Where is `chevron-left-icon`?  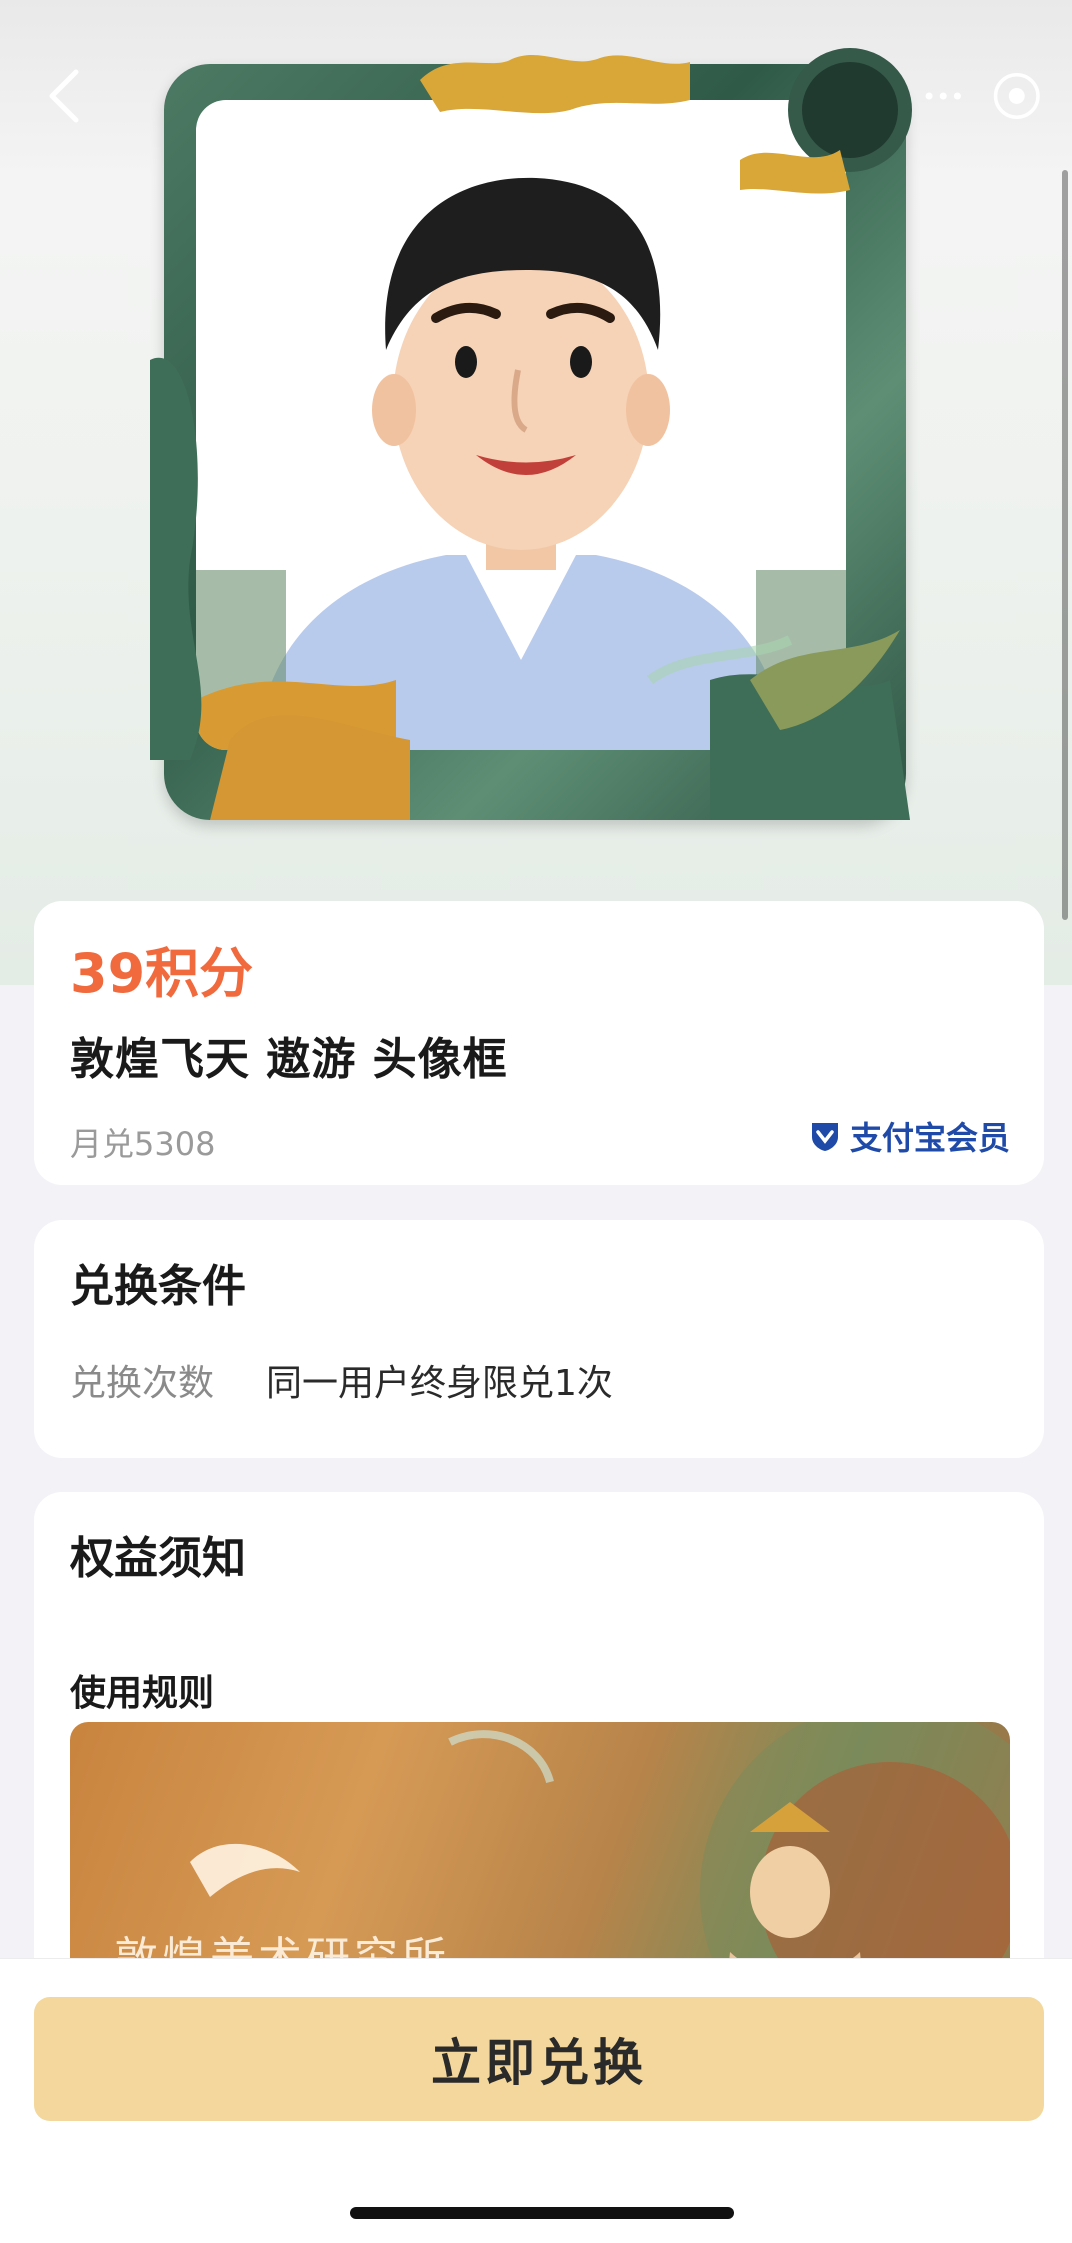
chevron-left-icon is located at coordinates (64, 96).